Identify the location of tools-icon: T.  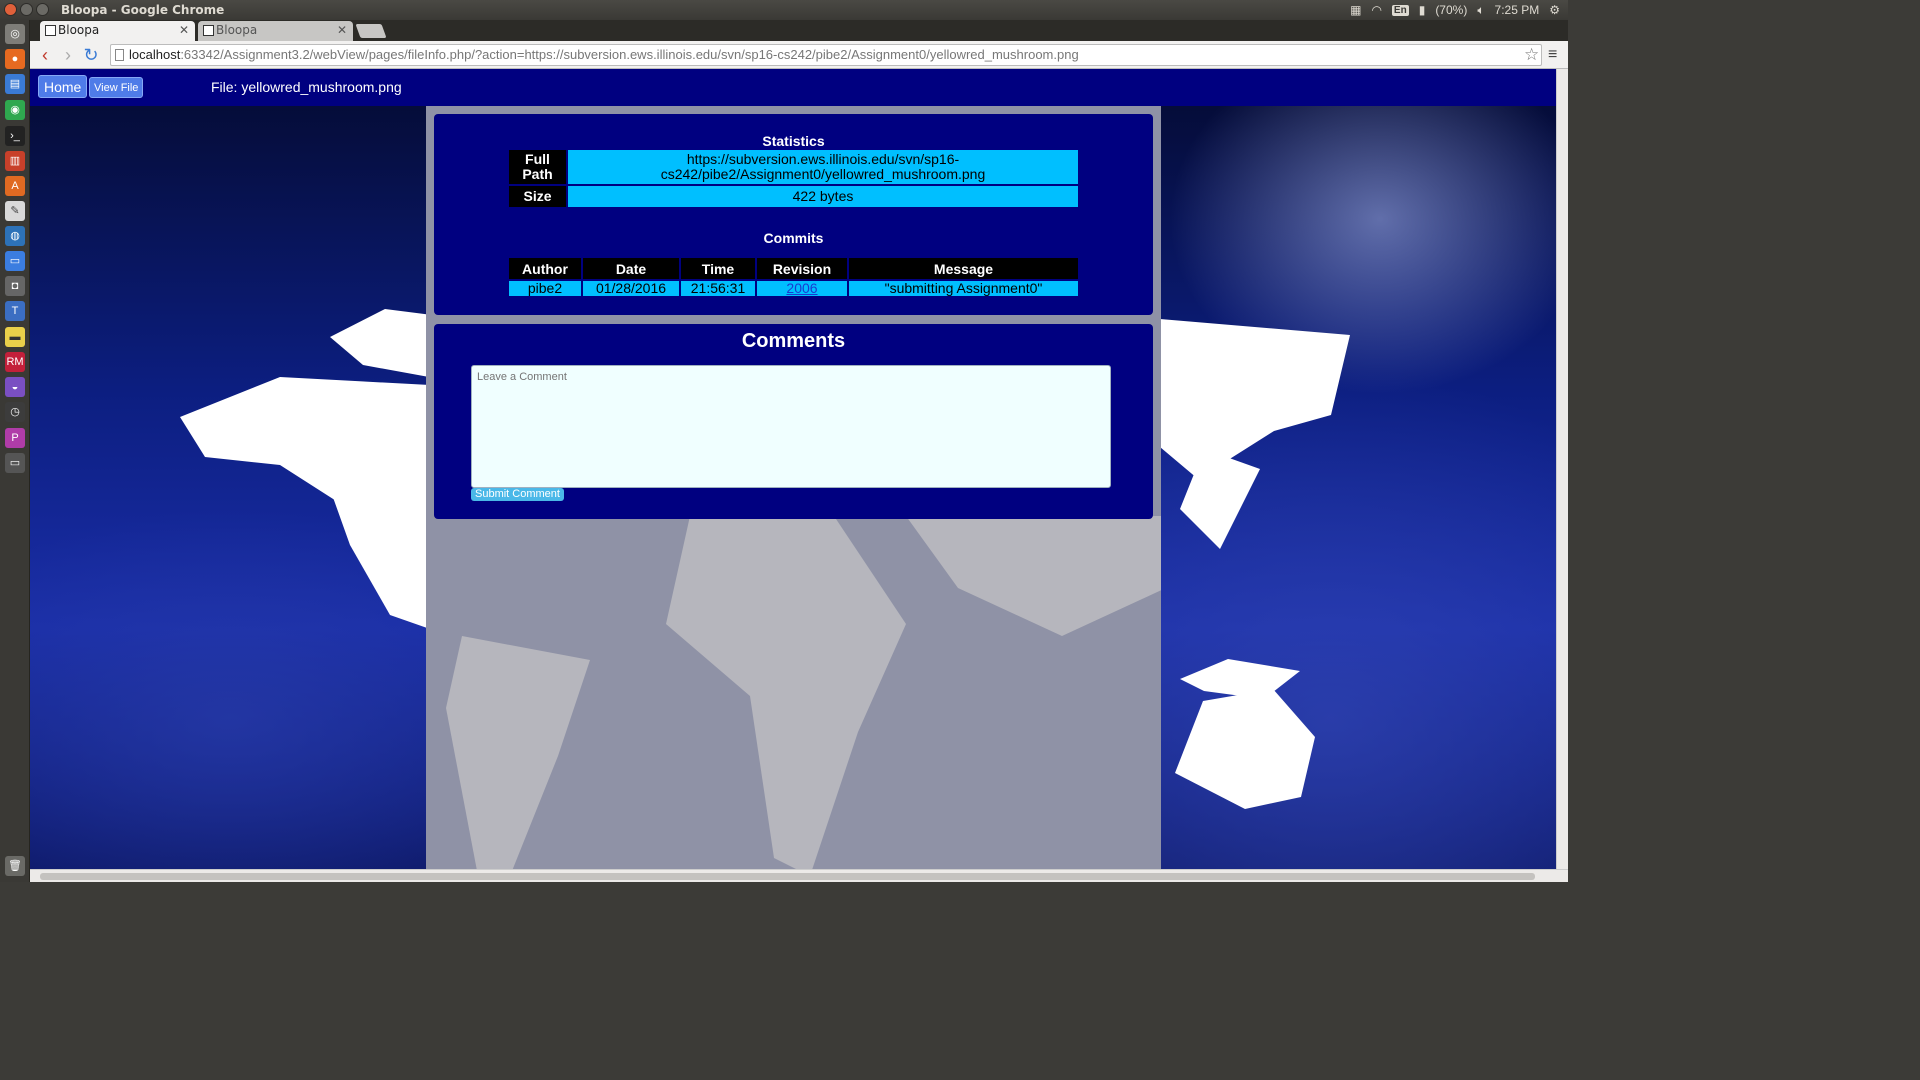
(15, 311).